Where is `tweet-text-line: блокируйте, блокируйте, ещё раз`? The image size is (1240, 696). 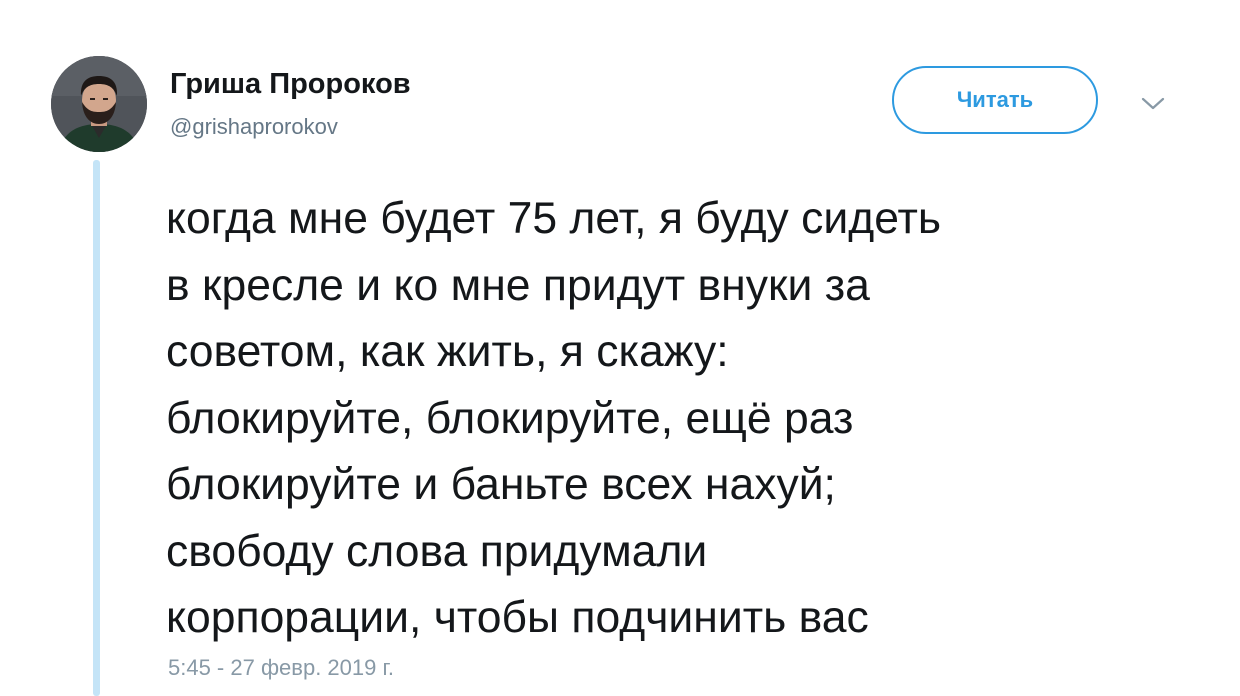
tweet-text-line: блокируйте, блокируйте, ещё раз is located at coordinates (510, 418).